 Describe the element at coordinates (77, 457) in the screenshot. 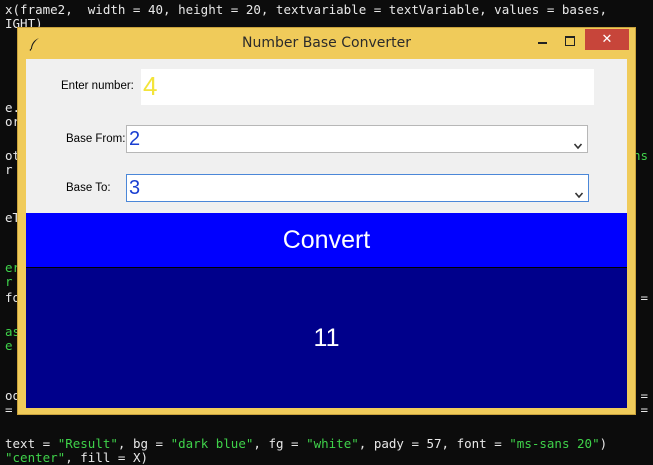

I see `terminal-code-line: "center", fill = X)` at that location.